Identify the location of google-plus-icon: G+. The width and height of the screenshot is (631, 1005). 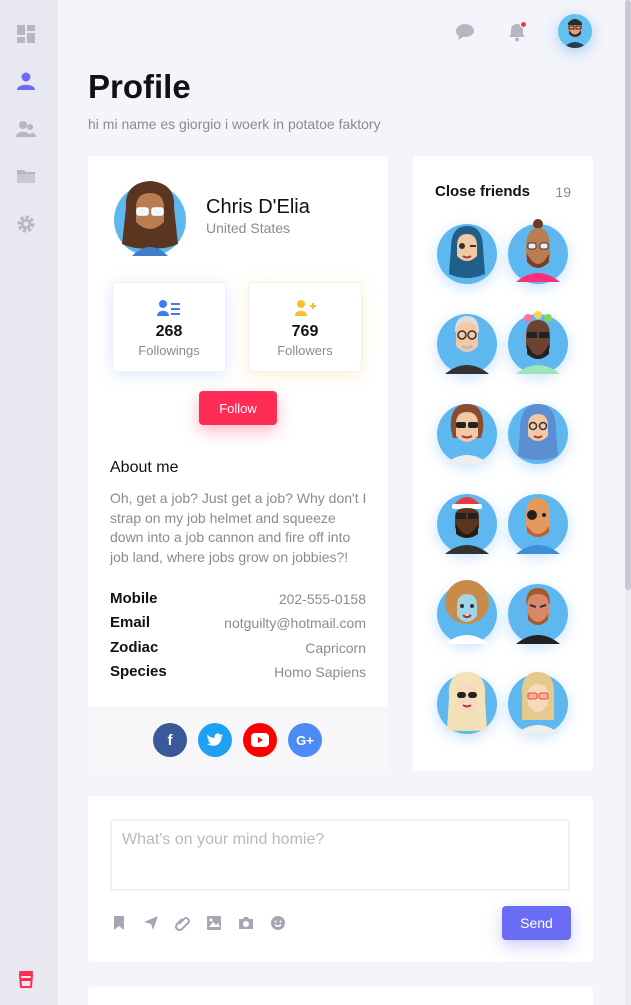
(305, 740).